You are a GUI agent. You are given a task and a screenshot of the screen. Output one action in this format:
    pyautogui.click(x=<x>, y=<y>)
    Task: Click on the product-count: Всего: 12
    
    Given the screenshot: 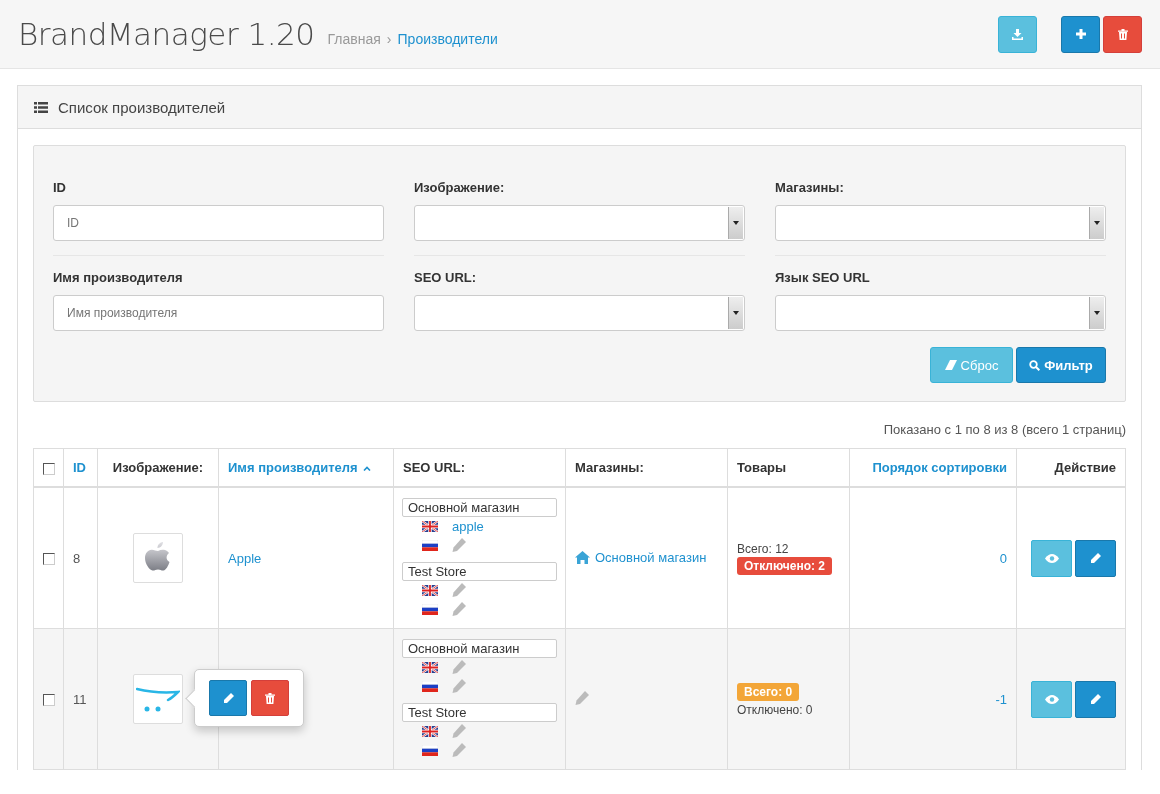 What is the action you would take?
    pyautogui.click(x=763, y=548)
    